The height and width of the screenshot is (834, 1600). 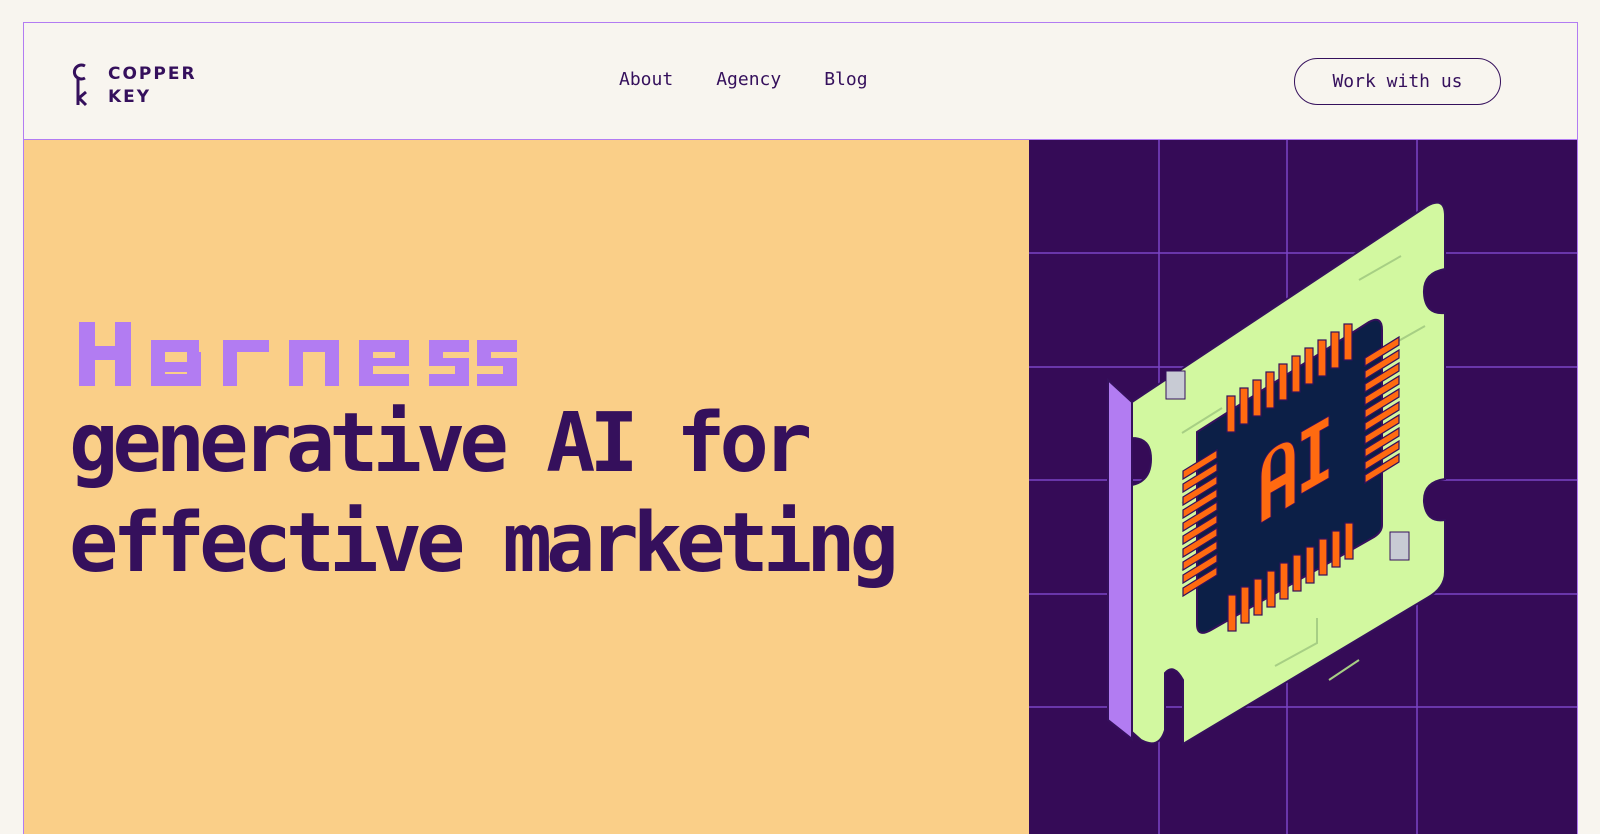 I want to click on hero-headline-line2: effective marketing, so click(x=484, y=543).